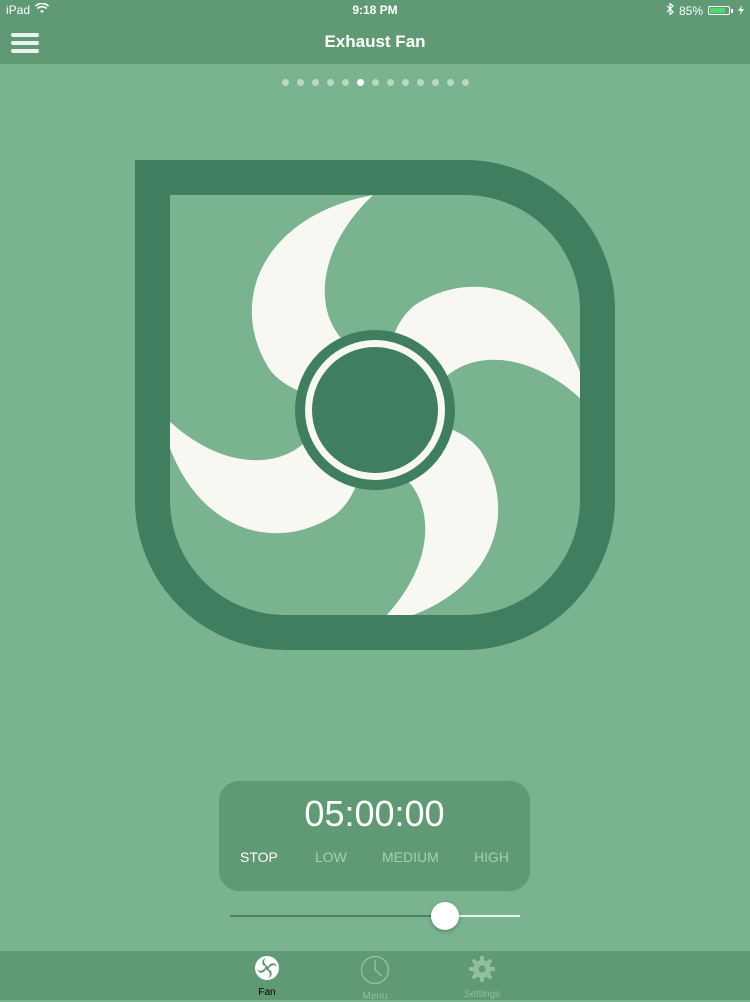  I want to click on fan-hub, so click(375, 410).